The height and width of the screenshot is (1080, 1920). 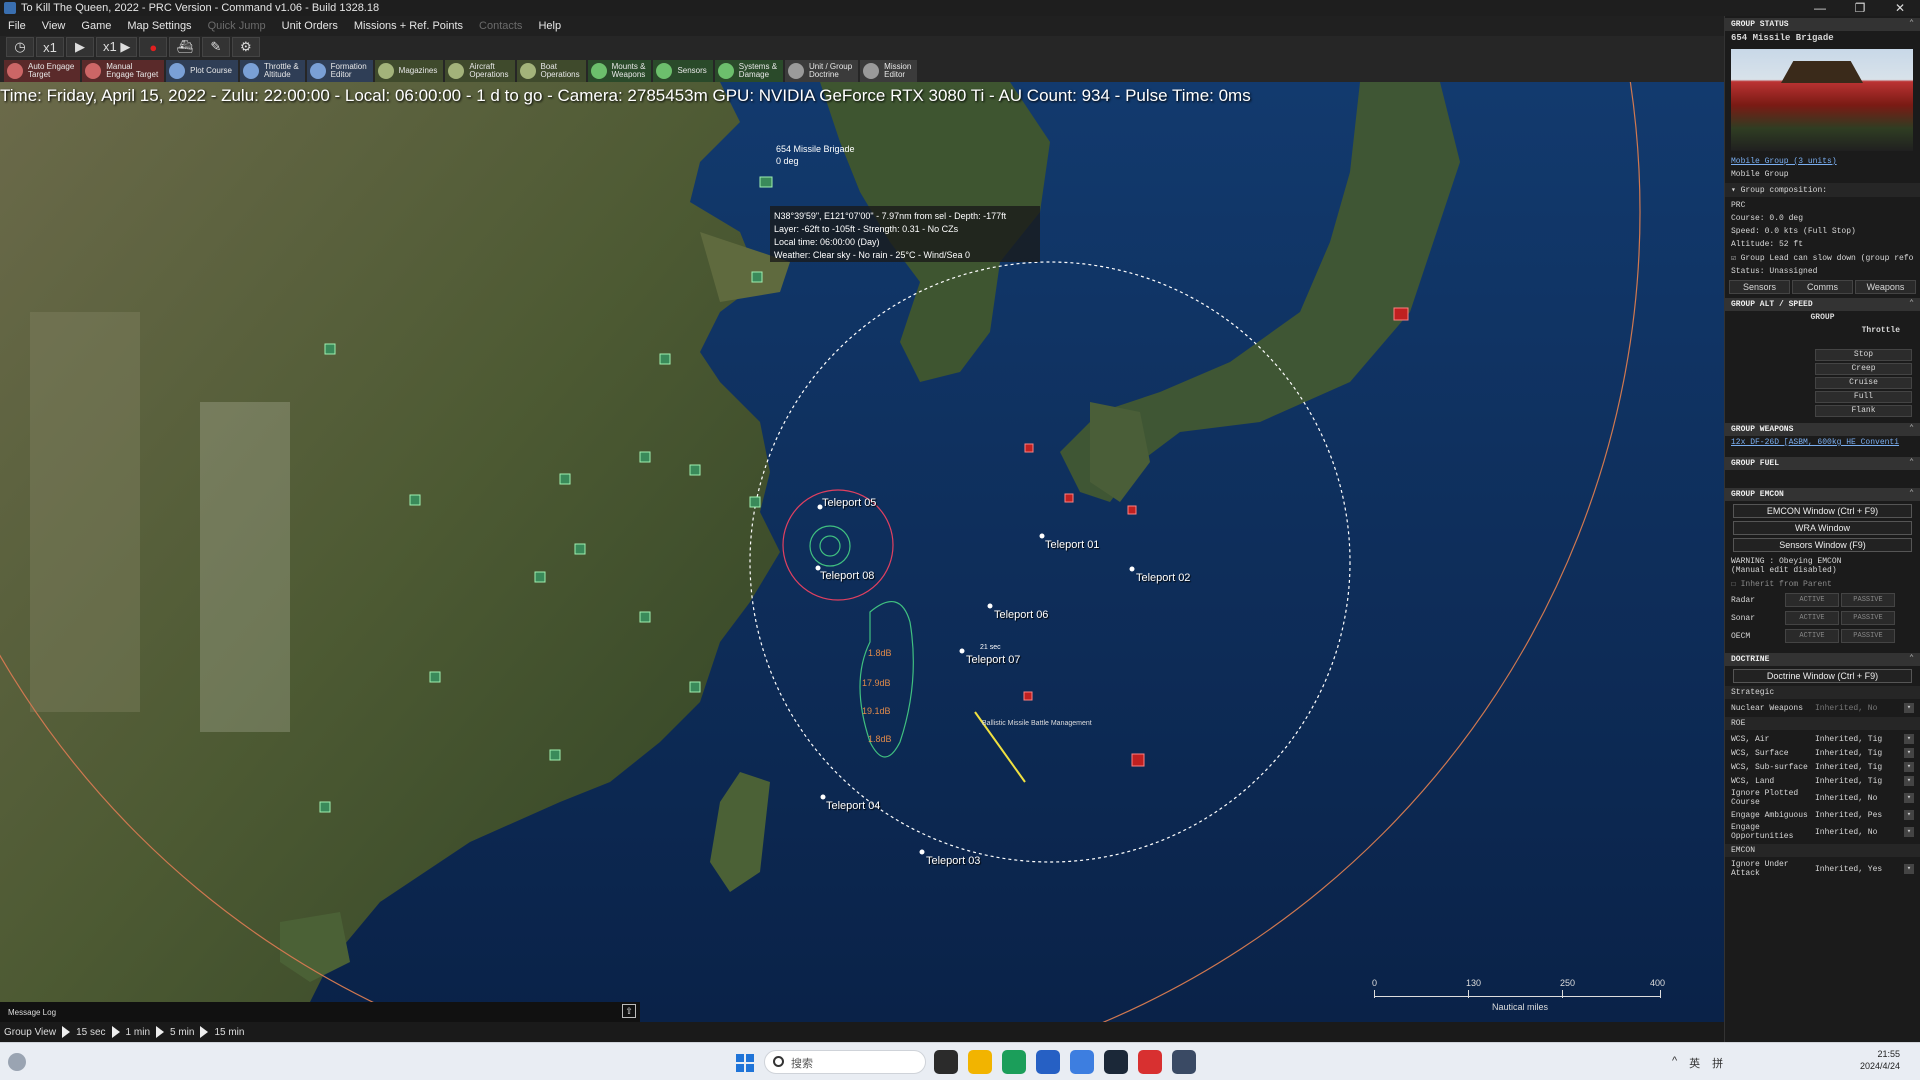 What do you see at coordinates (1822, 798) in the screenshot?
I see `doctrine-row: Ignore Plotted Course Inherited, No ▾` at bounding box center [1822, 798].